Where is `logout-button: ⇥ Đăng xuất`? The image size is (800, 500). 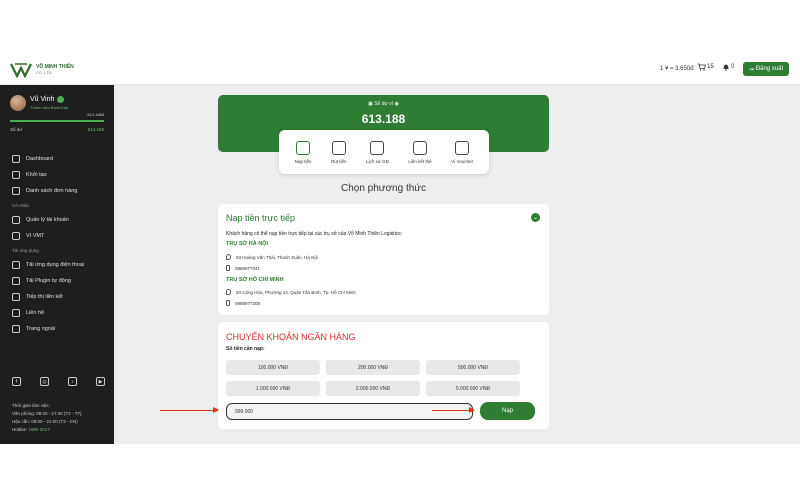
logout-button: ⇥ Đăng xuất is located at coordinates (766, 69).